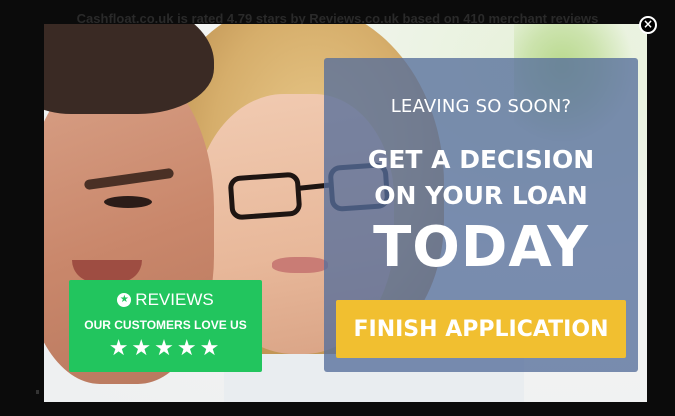 This screenshot has height=416, width=675. I want to click on headline-emphasis: TODAY, so click(481, 247).